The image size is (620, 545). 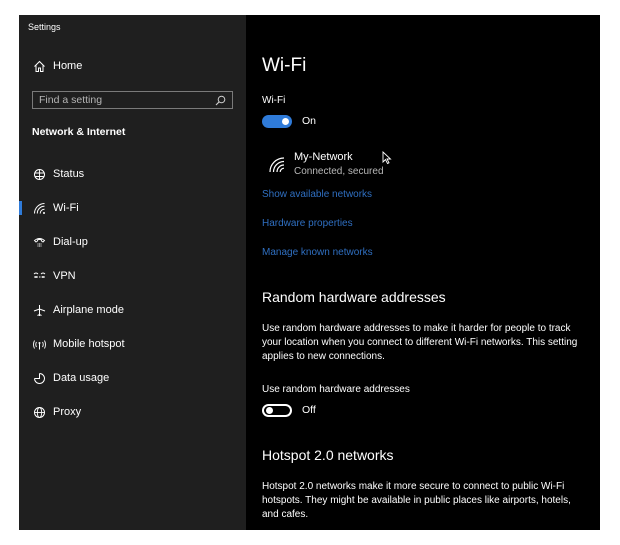 I want to click on sidebar-item-proxy: Proxy, so click(x=132, y=412).